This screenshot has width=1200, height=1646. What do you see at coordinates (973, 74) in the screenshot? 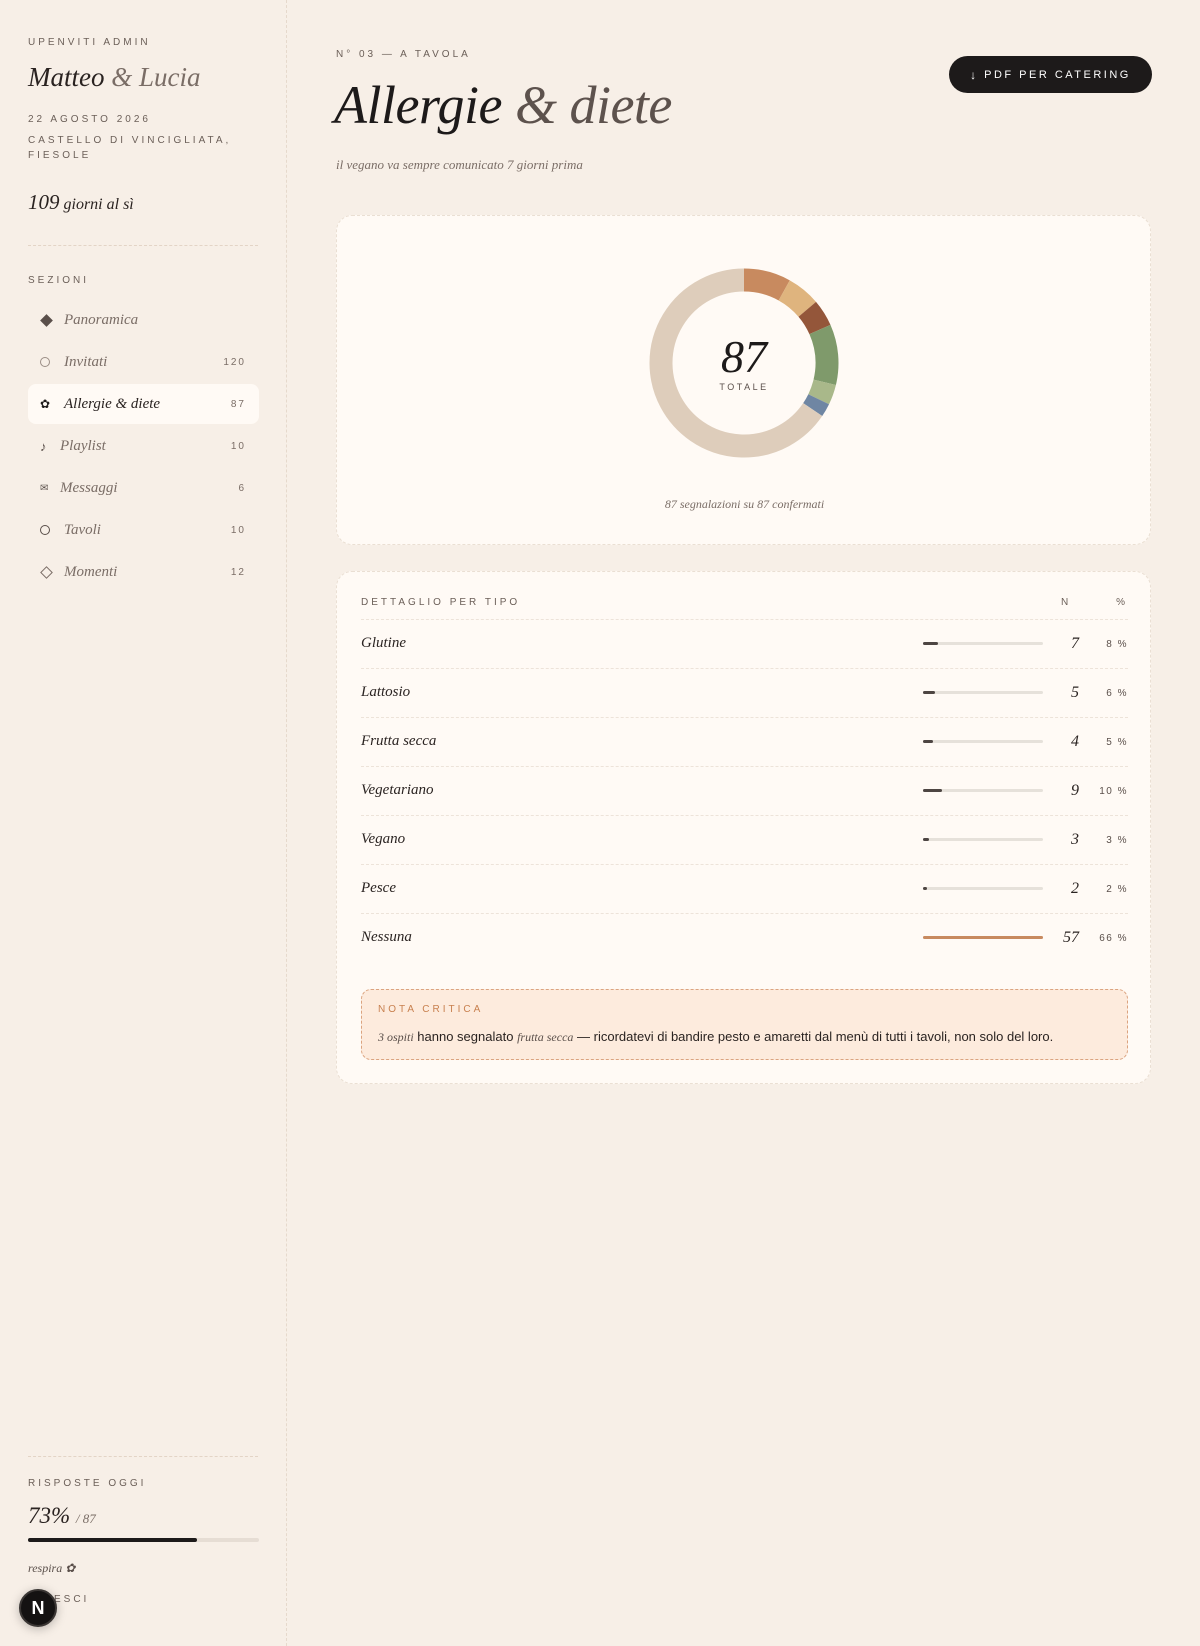
I see `arrow-down-icon: ↓` at bounding box center [973, 74].